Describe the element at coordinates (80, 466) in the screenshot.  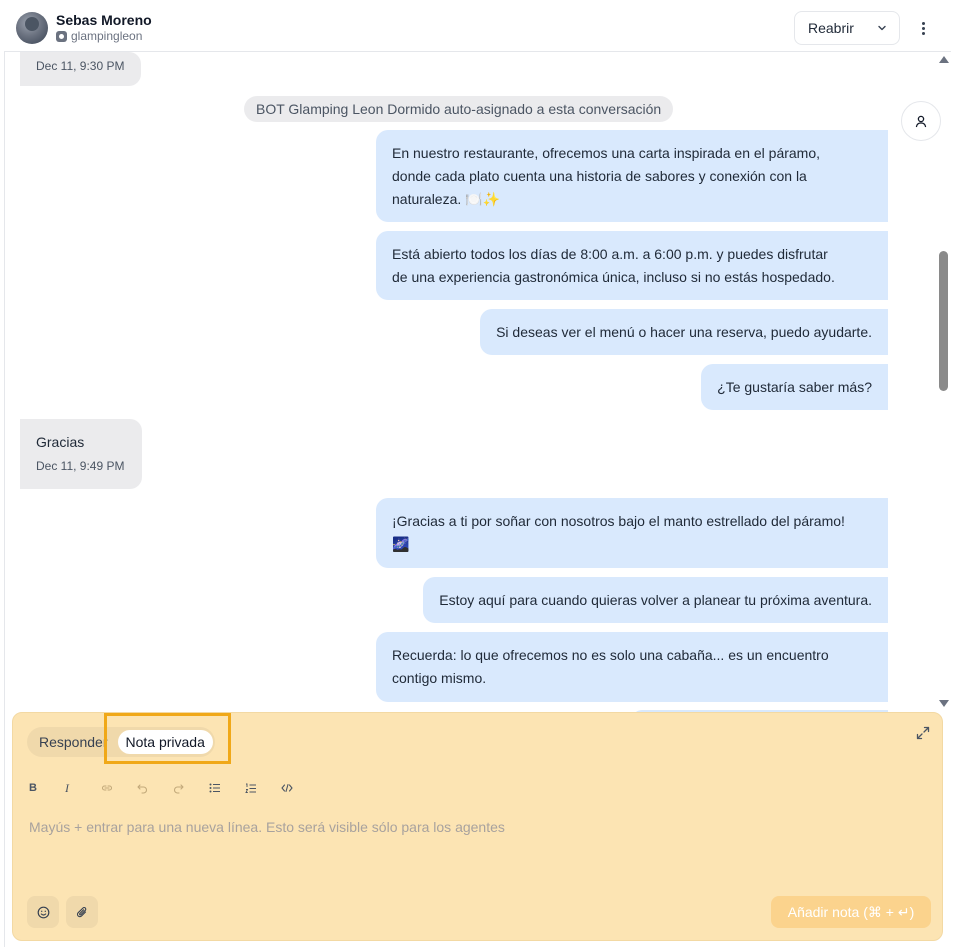
I see `message-timestamp: Dec 11, 9:49 PM` at that location.